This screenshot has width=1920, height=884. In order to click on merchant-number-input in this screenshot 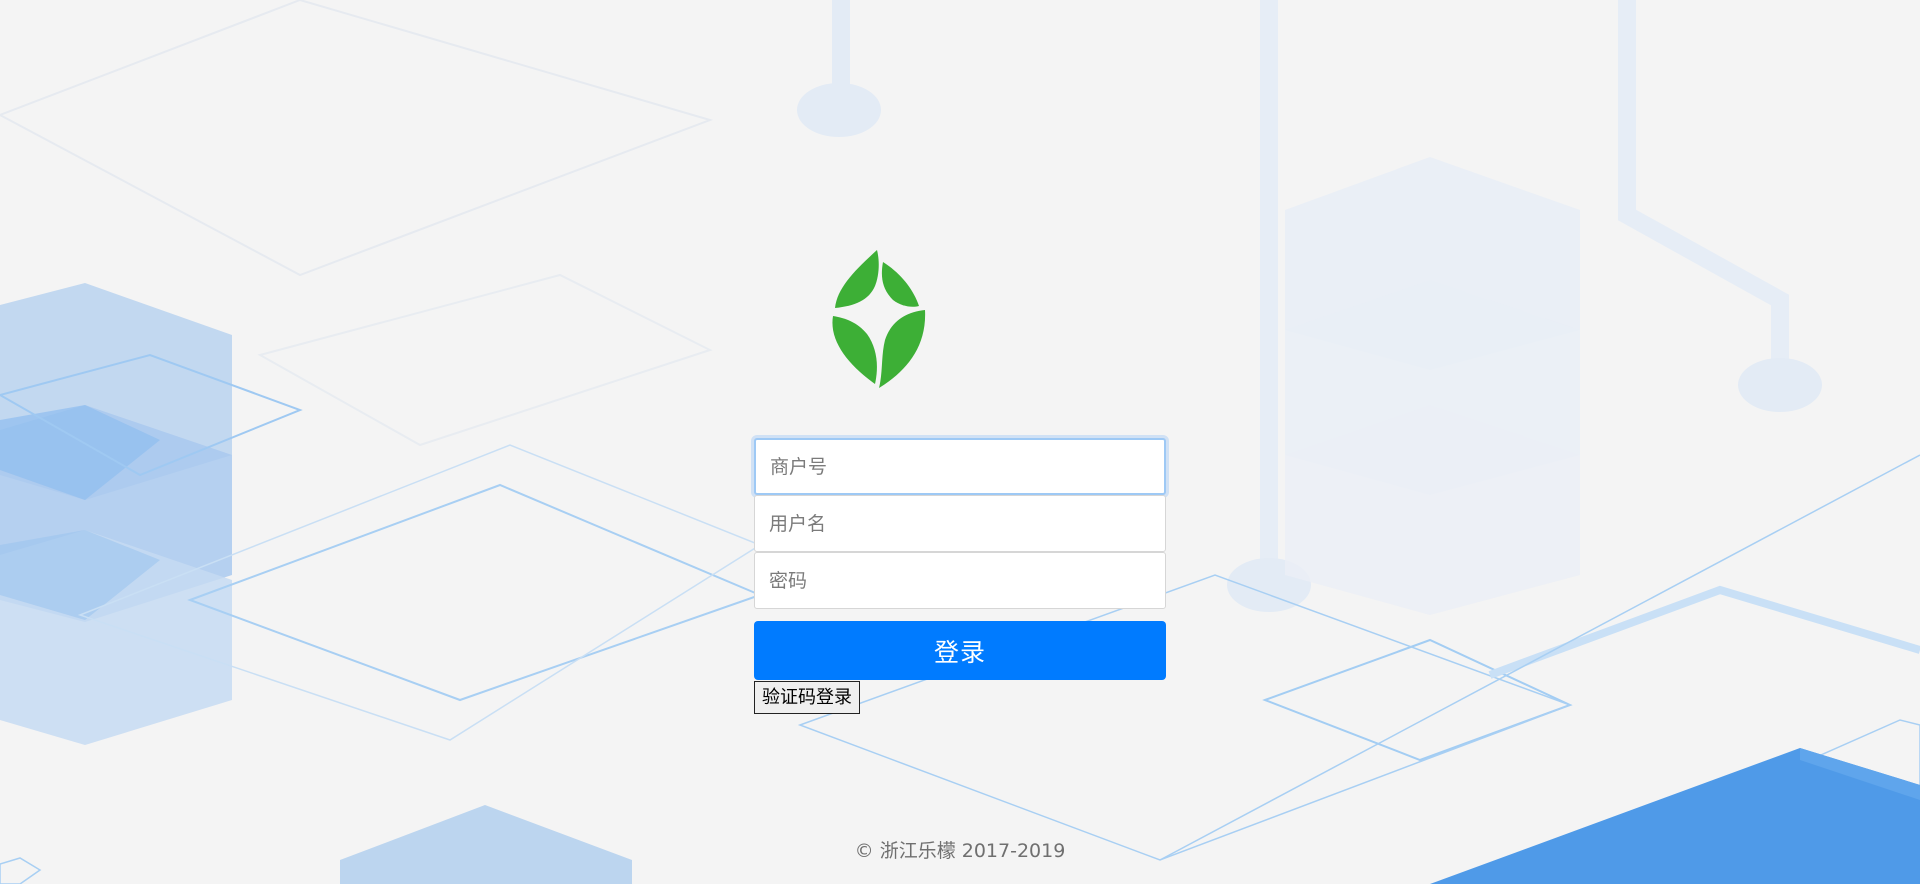, I will do `click(960, 466)`.